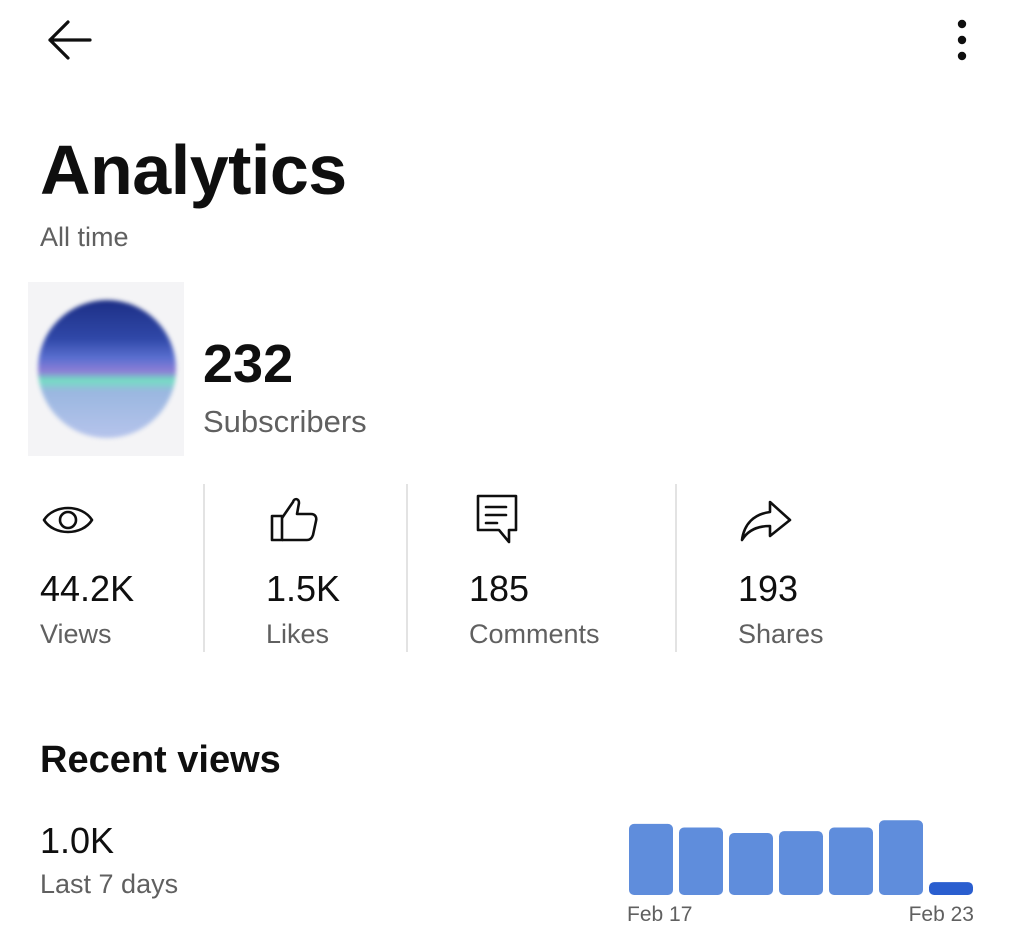 This screenshot has width=1015, height=945. I want to click on likes-label: Likes, so click(298, 634).